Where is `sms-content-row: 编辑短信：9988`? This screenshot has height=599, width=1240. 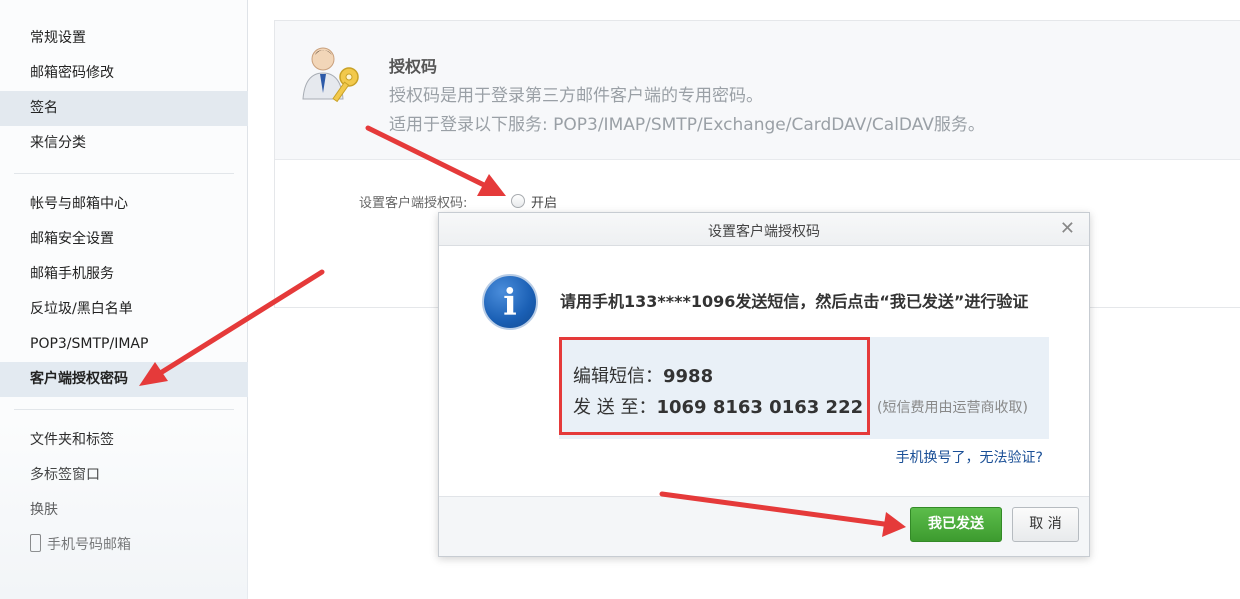
sms-content-row: 编辑短信：9988 is located at coordinates (643, 375).